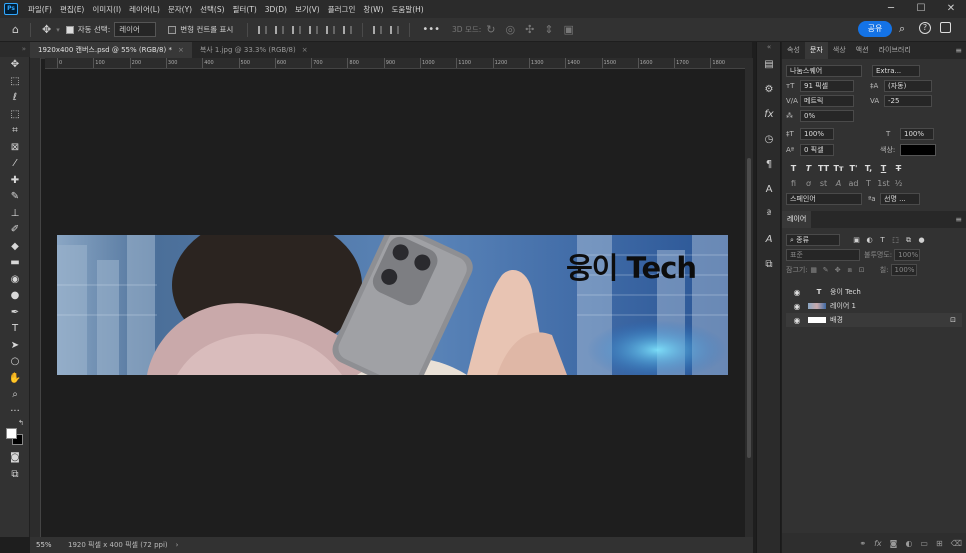 The width and height of the screenshot is (966, 553). I want to click on trash-icon: ⌫, so click(956, 543).